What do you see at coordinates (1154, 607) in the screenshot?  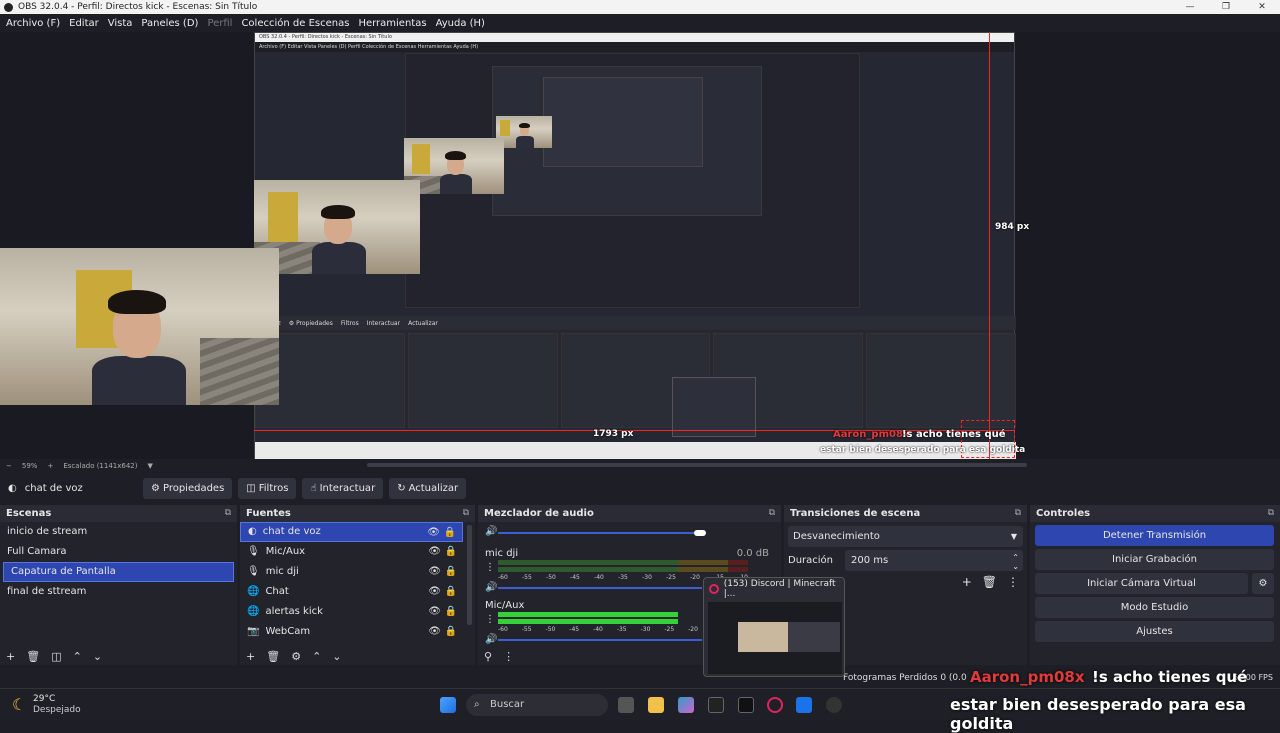 I see `studio-mode-button: Modo Estudio` at bounding box center [1154, 607].